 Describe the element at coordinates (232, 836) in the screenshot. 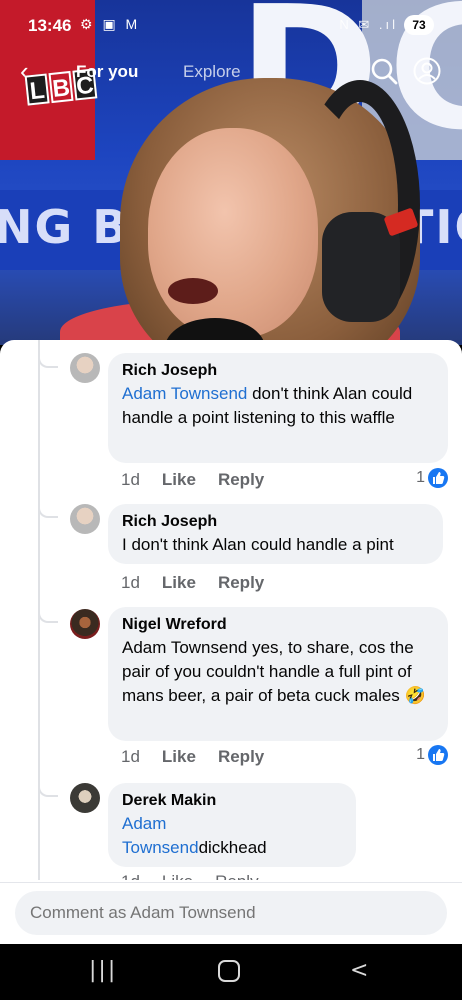

I see `comment-text: Adam Townsenddickhead` at that location.